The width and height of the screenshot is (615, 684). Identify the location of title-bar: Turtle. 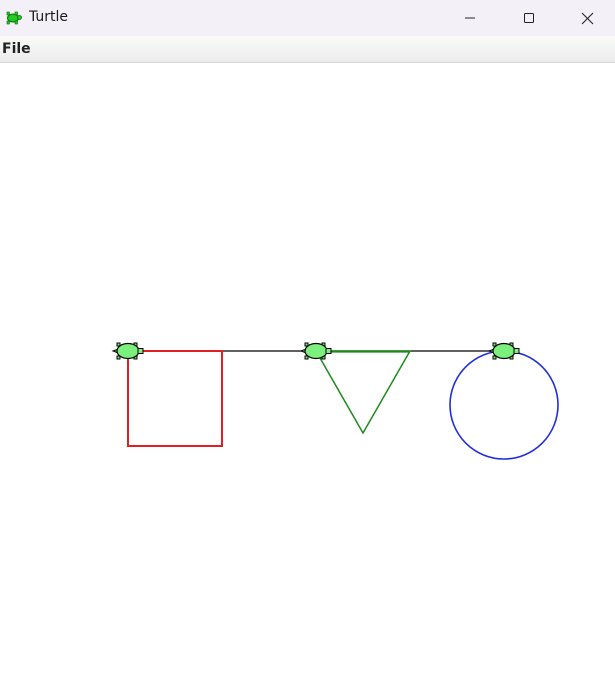
(307, 18).